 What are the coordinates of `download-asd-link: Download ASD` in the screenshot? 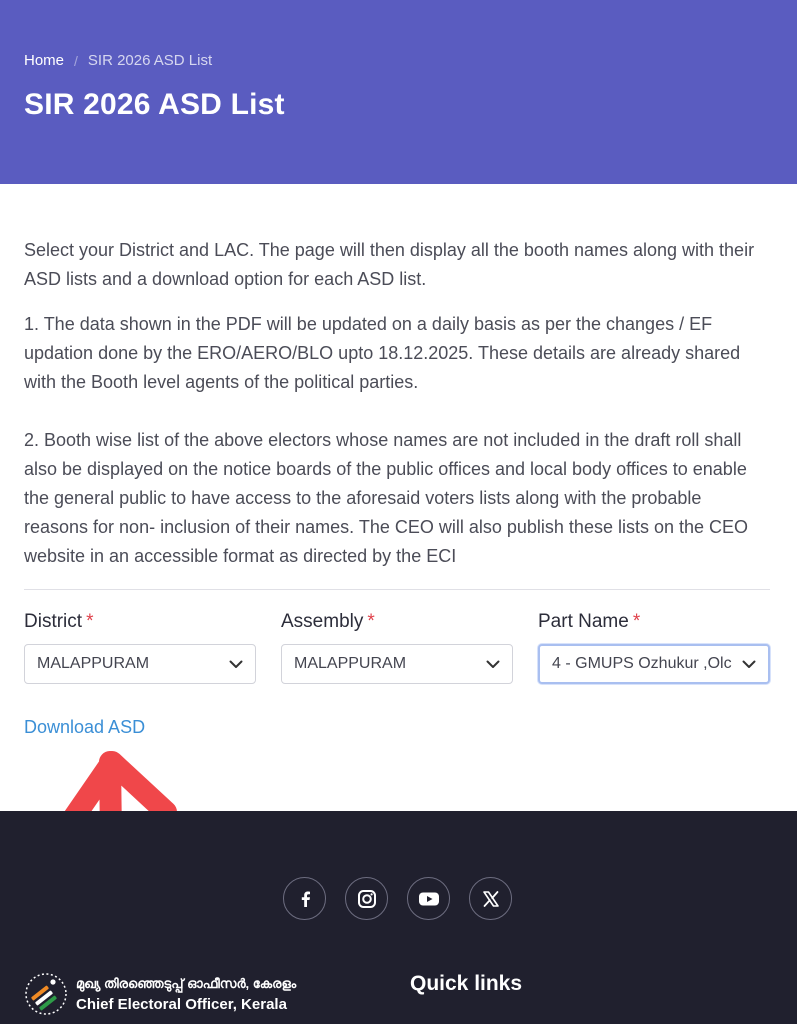 It's located at (84, 727).